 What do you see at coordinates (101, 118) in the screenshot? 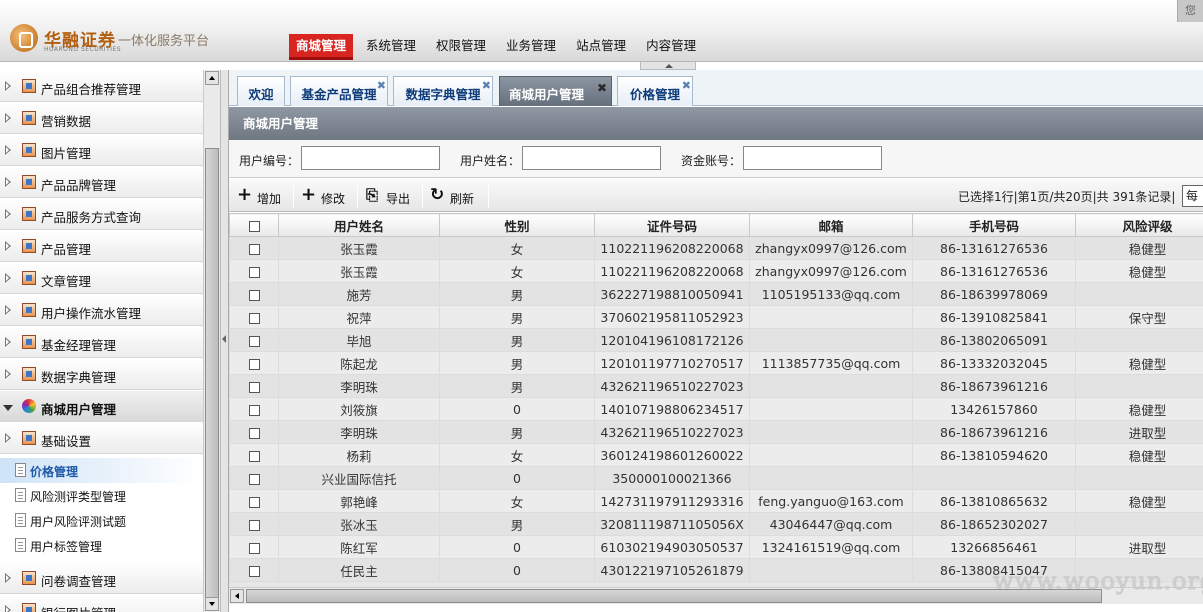
I see `sidebar-item-marketing-data: 营销数据` at bounding box center [101, 118].